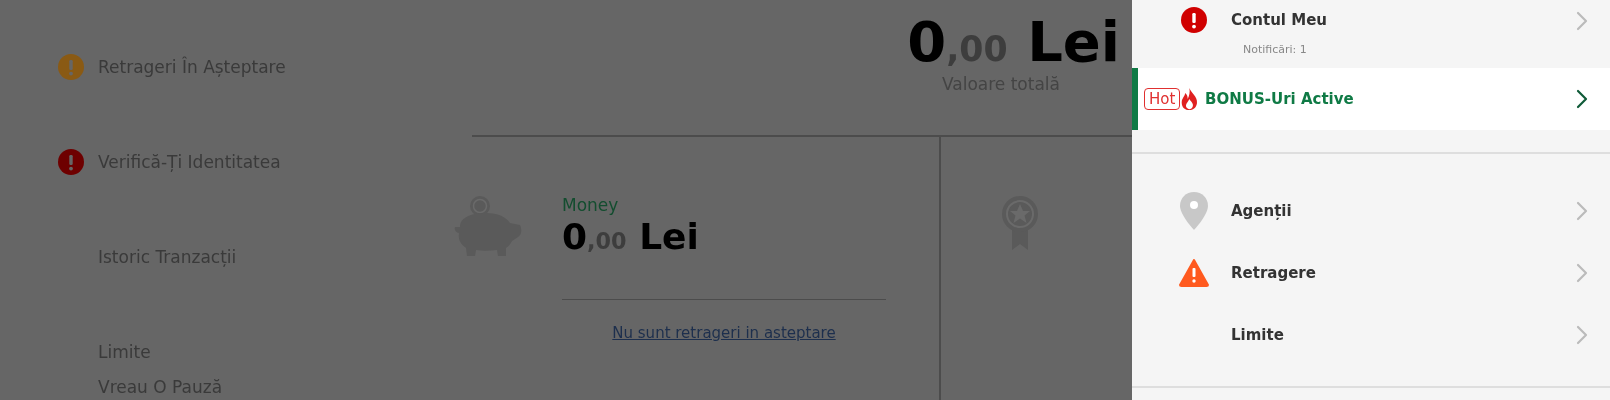  I want to click on menu-item: Hot BONUS-Uri Active, so click(1371, 99).